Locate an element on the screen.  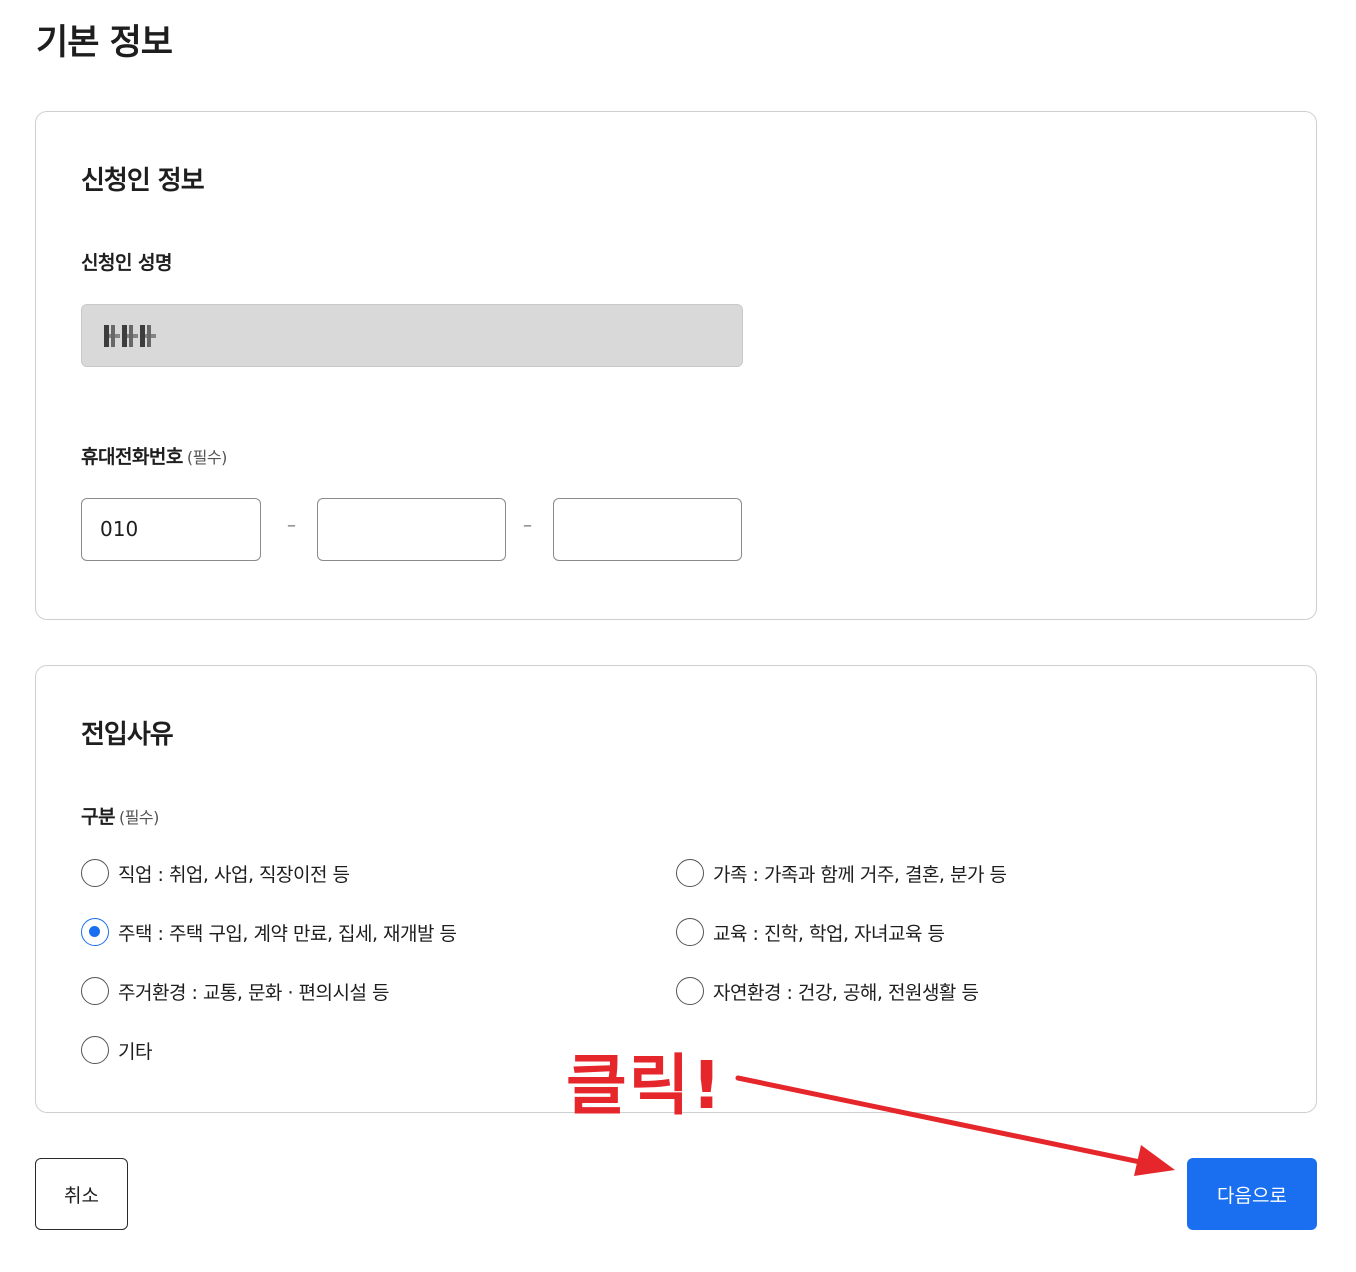
radio-option-education: 교육 : 진학, 학업, 자녀교육 등 is located at coordinates (810, 932).